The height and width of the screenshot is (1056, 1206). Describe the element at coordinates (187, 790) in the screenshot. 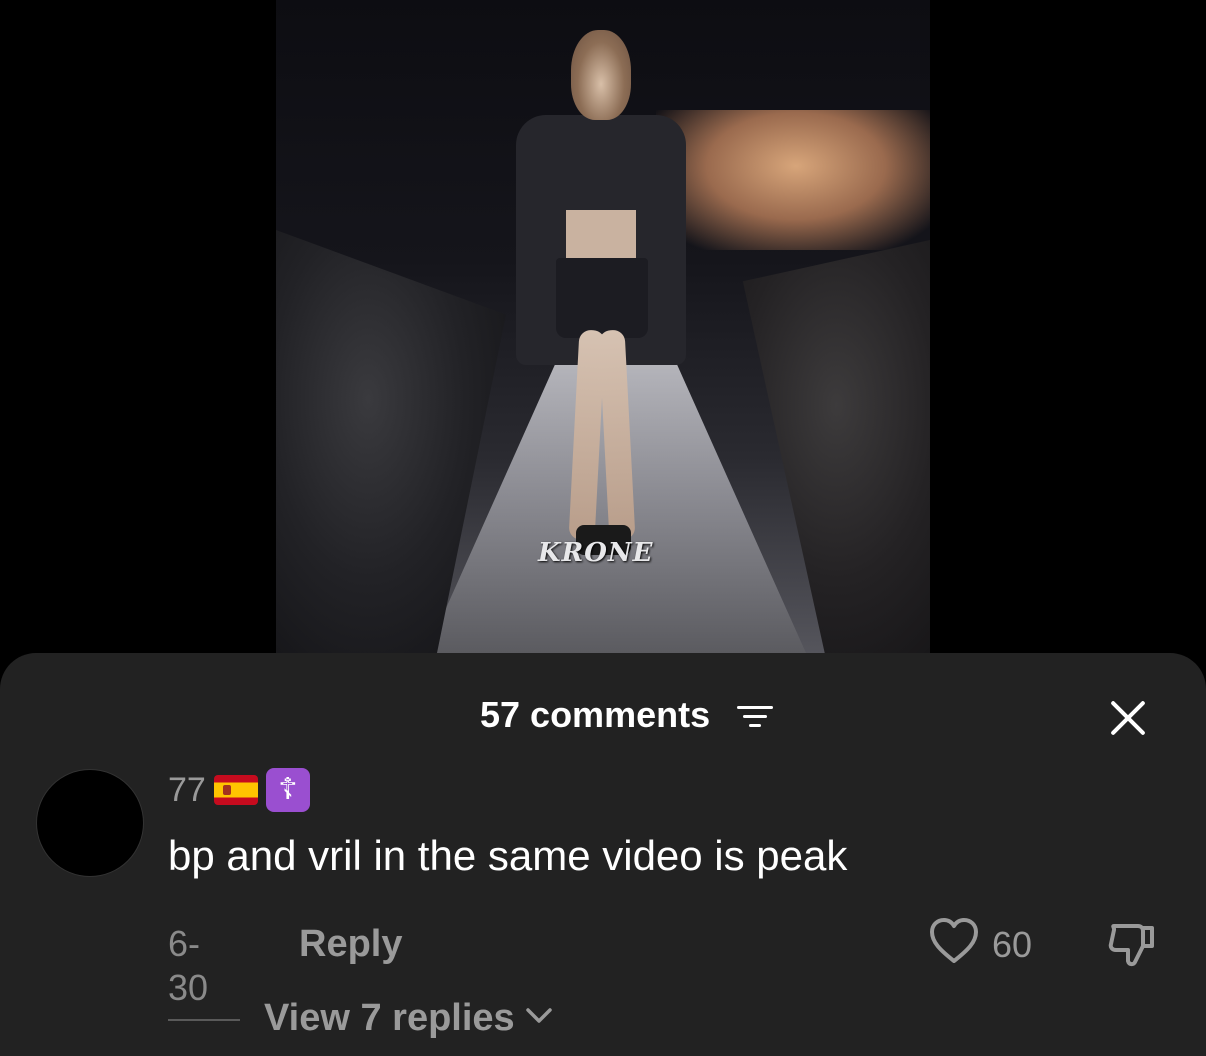

I see `username: 77` at that location.